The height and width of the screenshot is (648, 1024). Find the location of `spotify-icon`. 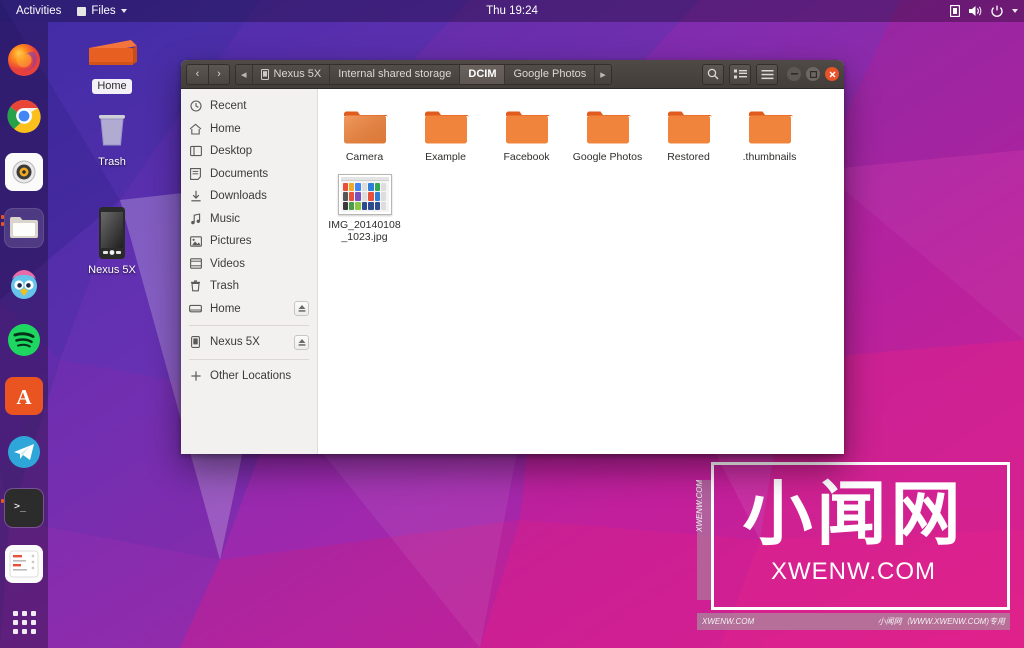

spotify-icon is located at coordinates (24, 340).